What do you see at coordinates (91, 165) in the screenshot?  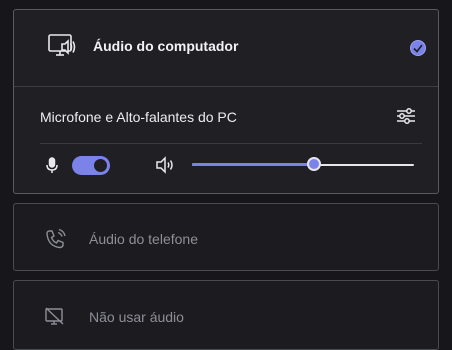 I see `microphone-toggle` at bounding box center [91, 165].